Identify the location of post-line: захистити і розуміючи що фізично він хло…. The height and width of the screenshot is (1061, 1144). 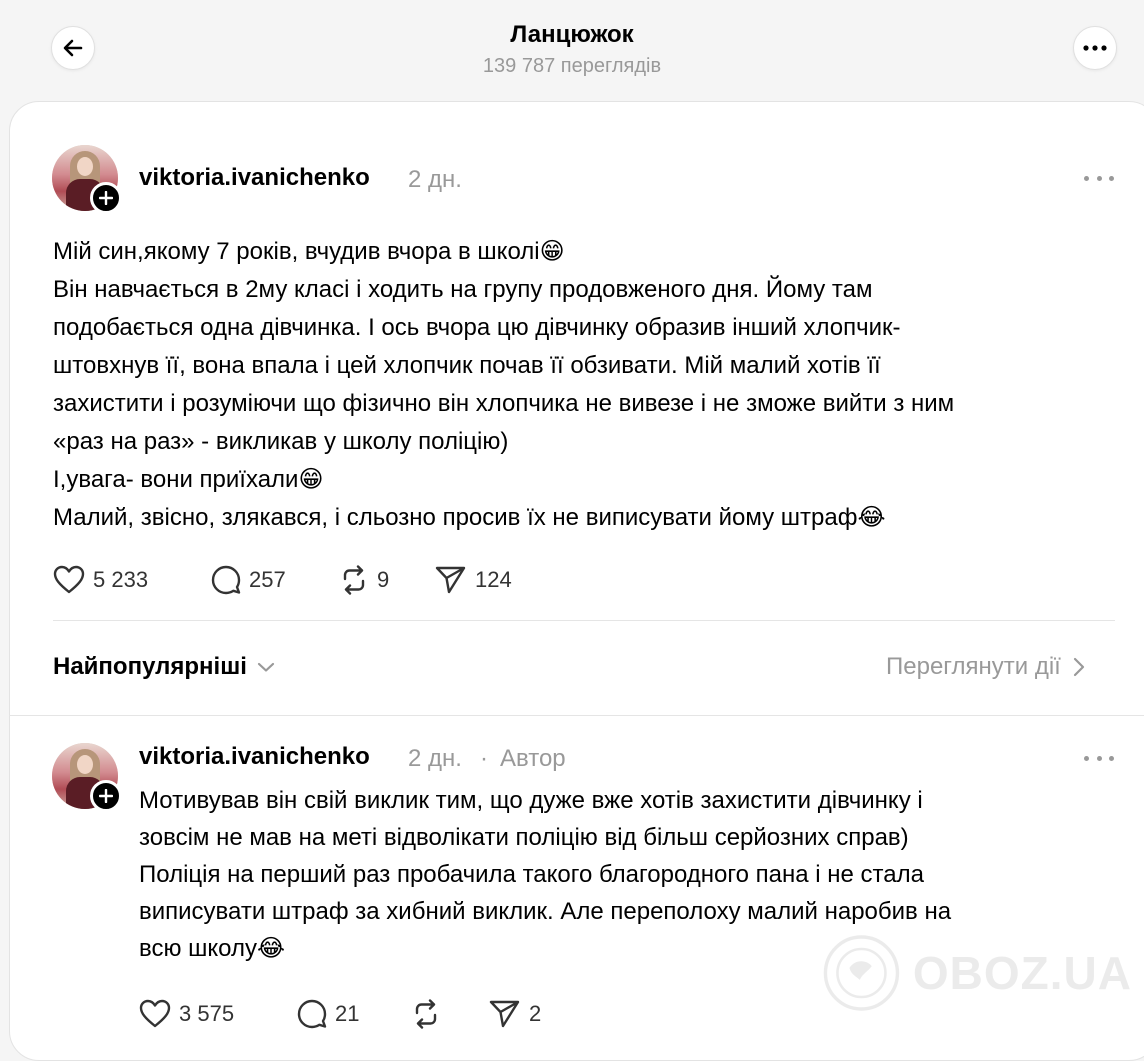
(504, 403).